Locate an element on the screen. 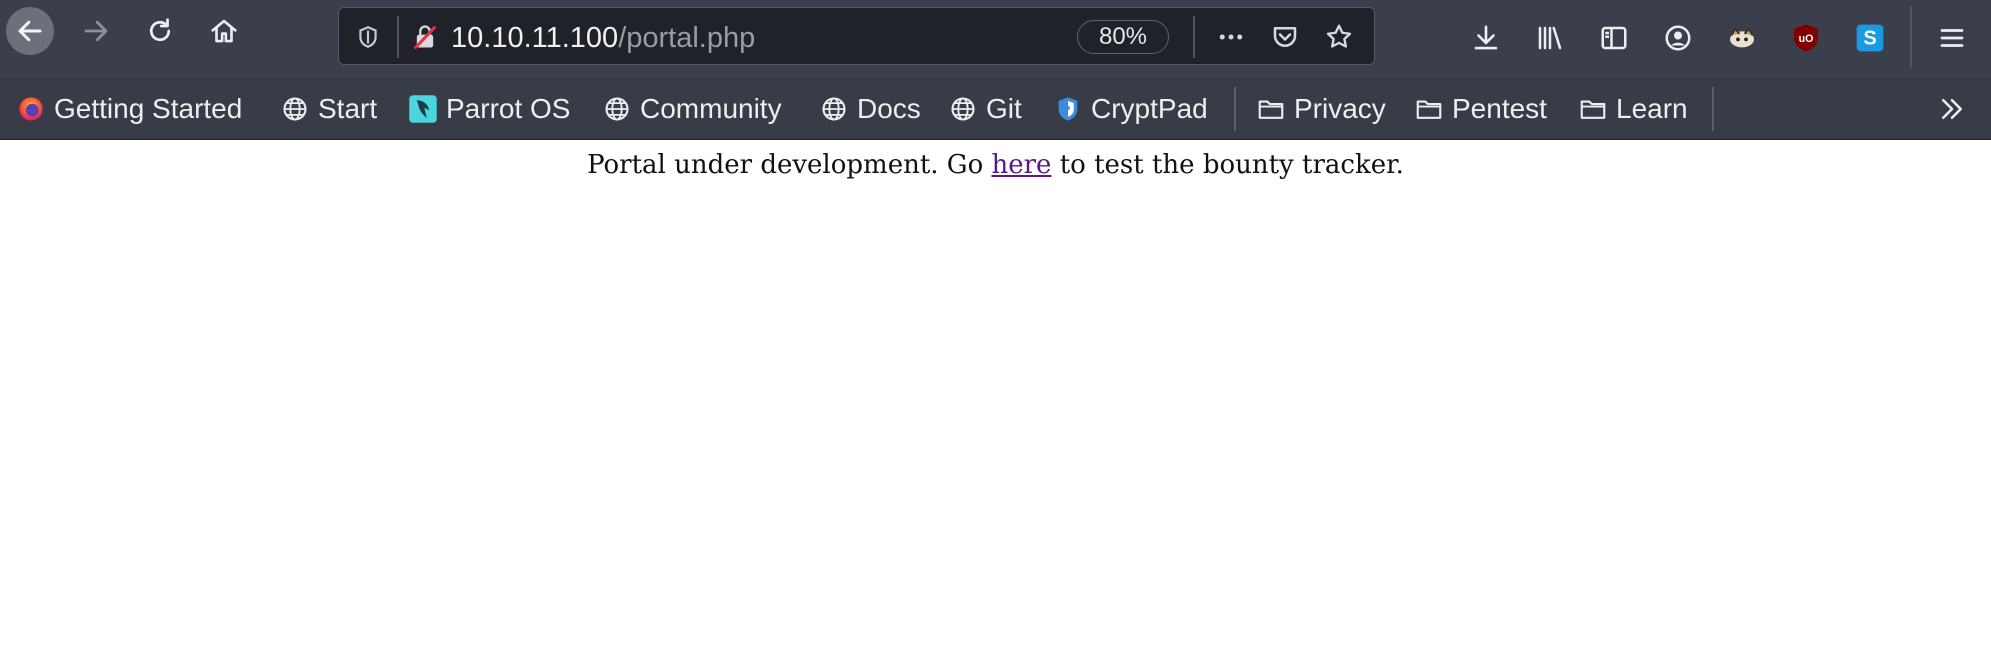 This screenshot has height=654, width=1991. bookmark-label: Community is located at coordinates (711, 108).